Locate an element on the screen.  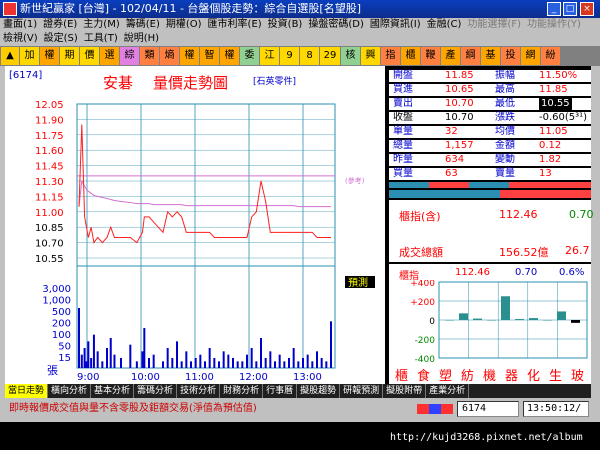
toolbar-button: 櫃 is located at coordinates (410, 56).